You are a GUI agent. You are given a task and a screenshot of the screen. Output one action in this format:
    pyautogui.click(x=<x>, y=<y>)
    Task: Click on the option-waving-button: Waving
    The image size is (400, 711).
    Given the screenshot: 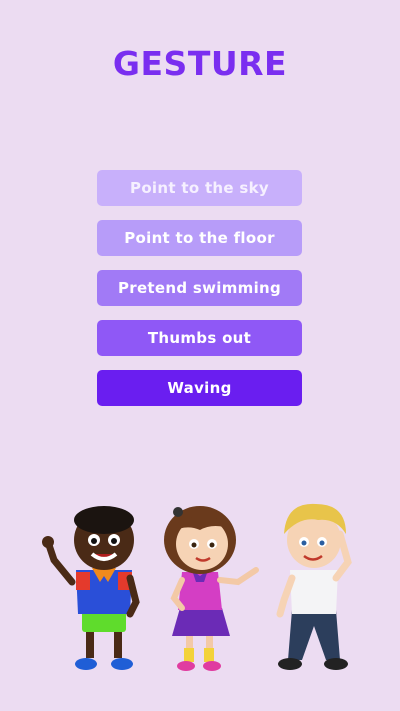 What is the action you would take?
    pyautogui.click(x=199, y=388)
    